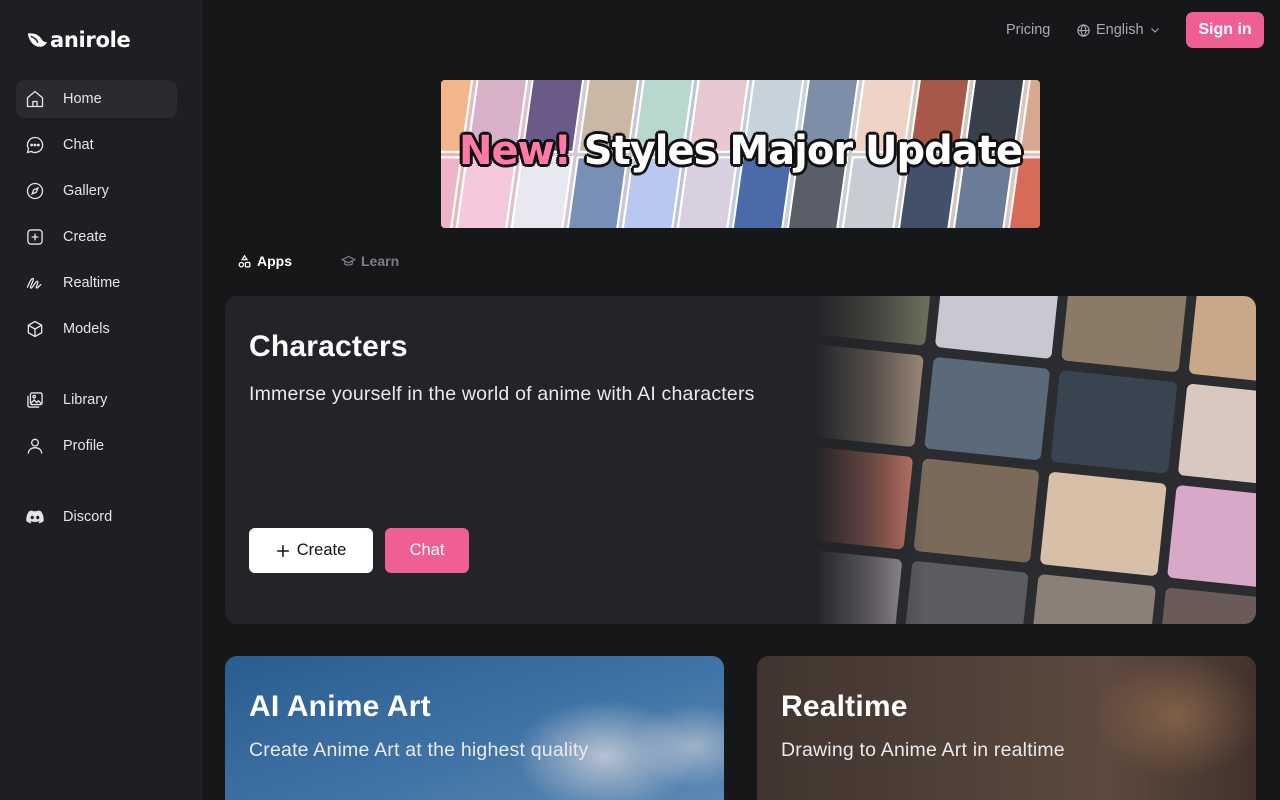 This screenshot has width=1280, height=800. What do you see at coordinates (348, 260) in the screenshot?
I see `graduation-cap-icon` at bounding box center [348, 260].